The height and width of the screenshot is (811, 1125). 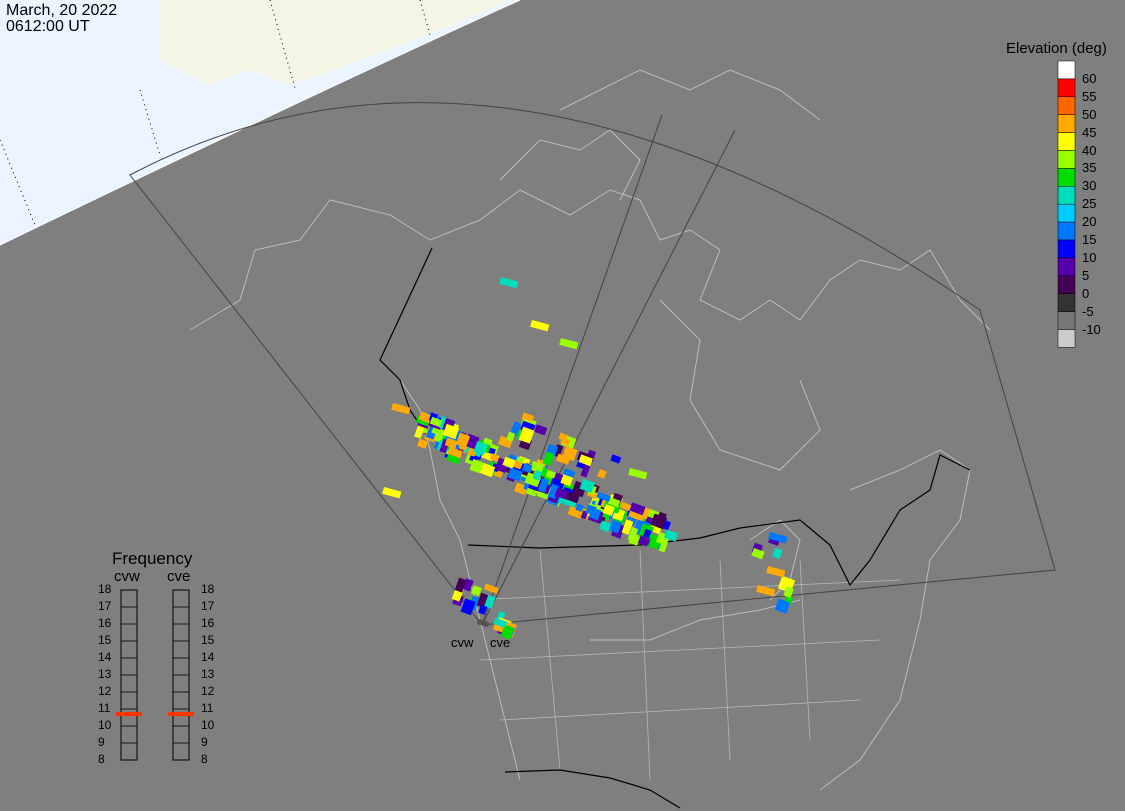 I want to click on freq-marker-cvw, so click(x=129, y=714).